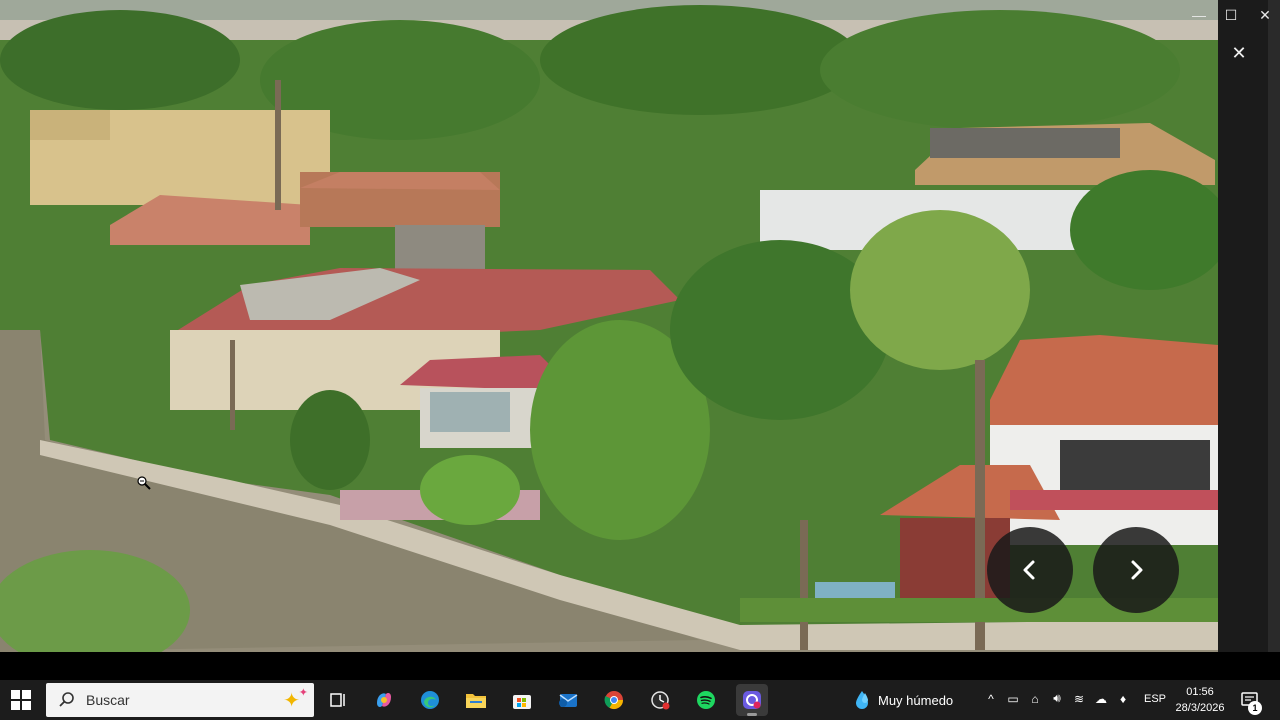 The image size is (1280, 720). What do you see at coordinates (1200, 708) in the screenshot?
I see `clock-date: 28/3/2026` at bounding box center [1200, 708].